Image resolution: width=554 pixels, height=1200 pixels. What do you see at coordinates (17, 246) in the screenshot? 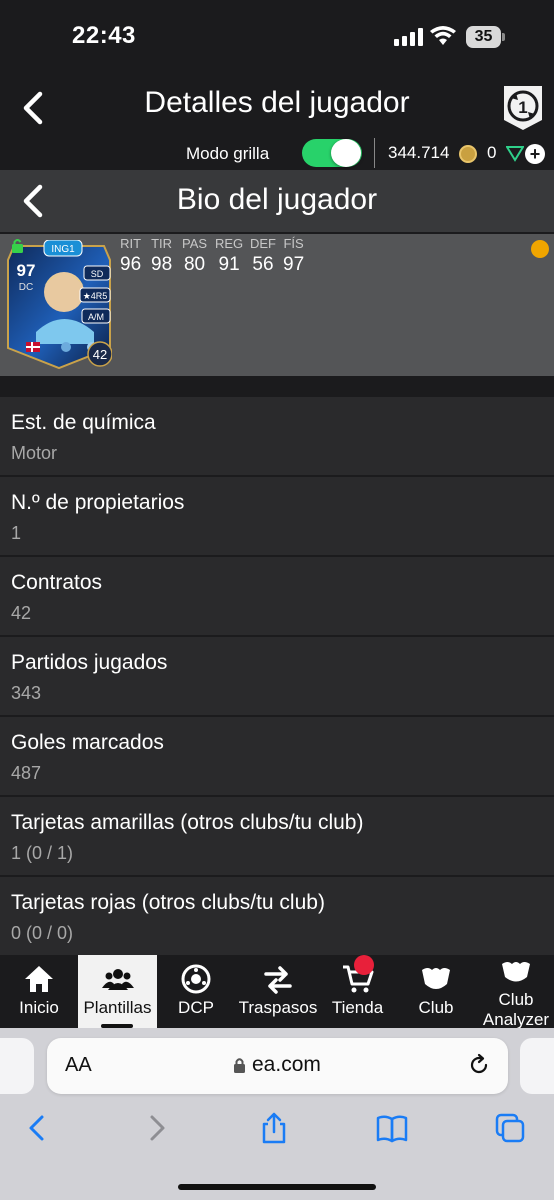
I see `lock-icon` at bounding box center [17, 246].